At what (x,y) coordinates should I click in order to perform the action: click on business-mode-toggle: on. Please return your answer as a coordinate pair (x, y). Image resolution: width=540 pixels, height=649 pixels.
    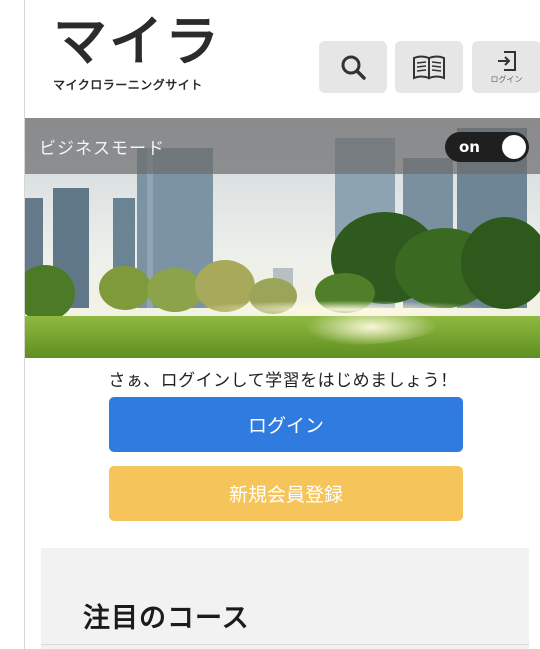
    Looking at the image, I should click on (487, 147).